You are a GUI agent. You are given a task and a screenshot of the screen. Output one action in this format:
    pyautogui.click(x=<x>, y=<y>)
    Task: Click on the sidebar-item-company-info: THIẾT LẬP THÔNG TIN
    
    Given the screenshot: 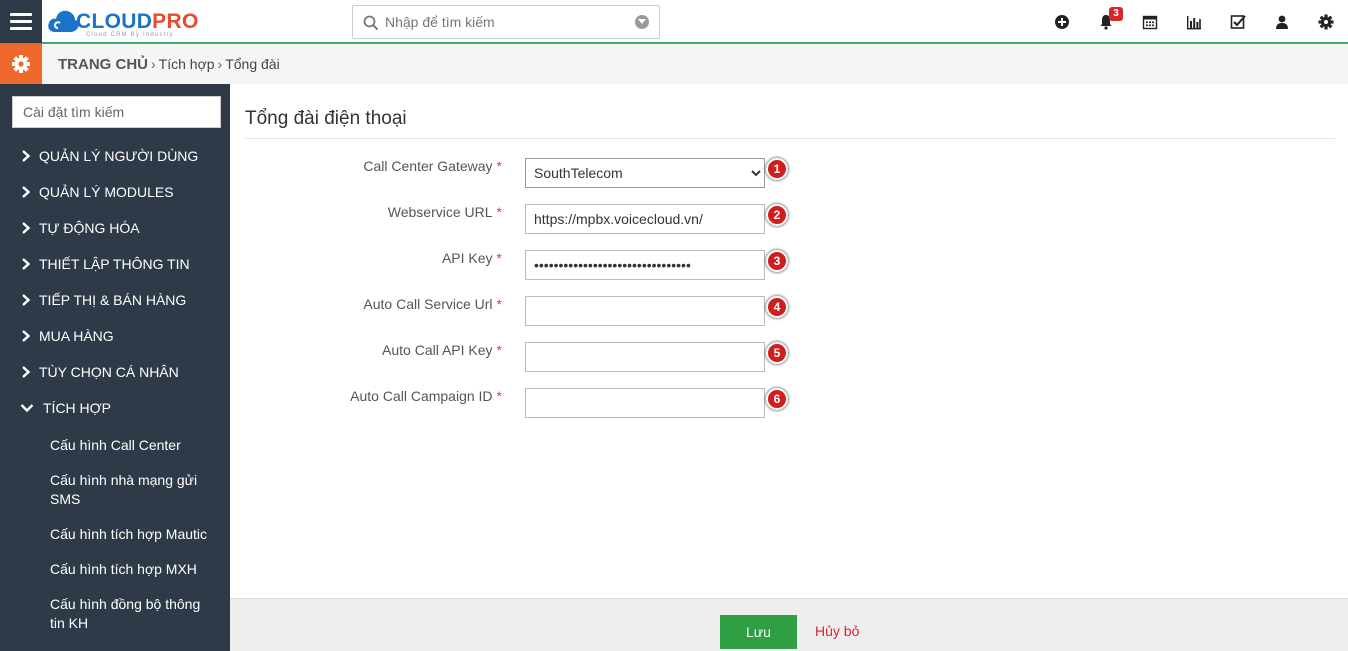 What is the action you would take?
    pyautogui.click(x=115, y=264)
    